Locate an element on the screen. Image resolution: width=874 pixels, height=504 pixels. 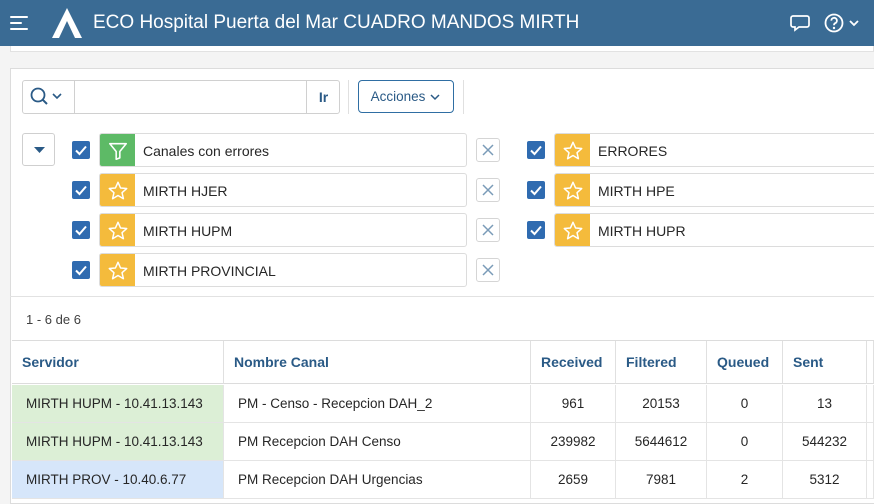
filter-label: MIRTH HUPR is located at coordinates (642, 231).